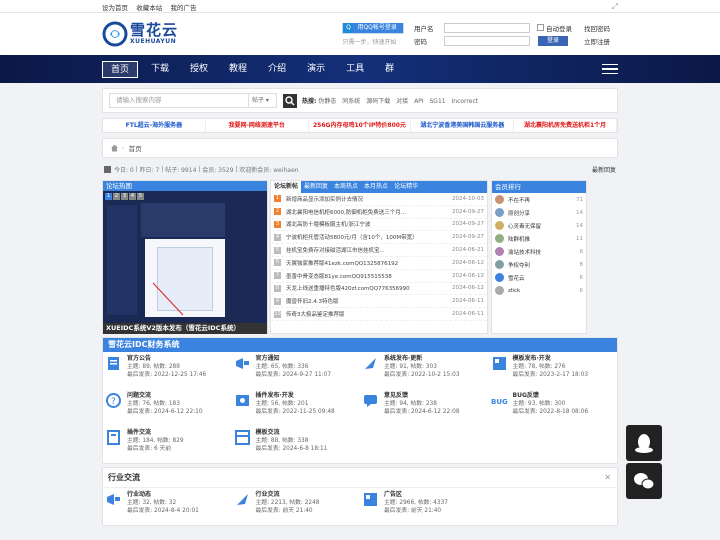  I want to click on nav-group: 群, so click(389, 69).